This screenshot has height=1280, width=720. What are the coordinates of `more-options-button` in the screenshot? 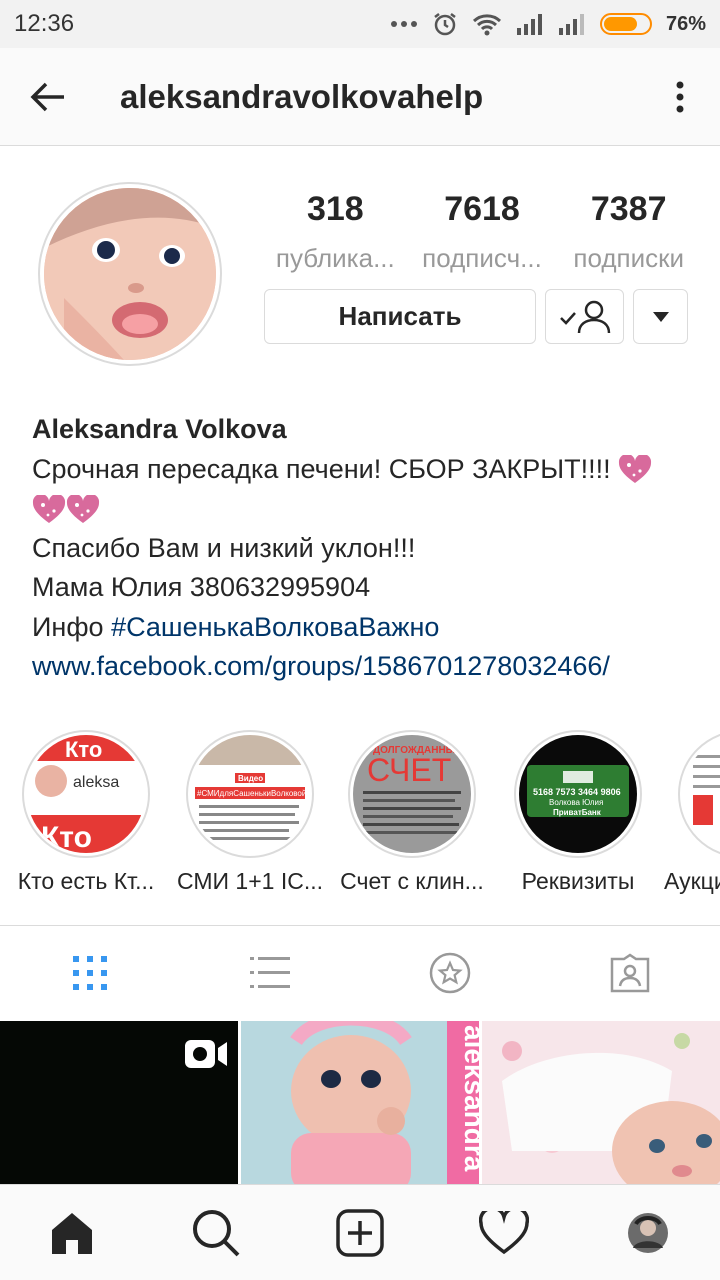 It's located at (680, 97).